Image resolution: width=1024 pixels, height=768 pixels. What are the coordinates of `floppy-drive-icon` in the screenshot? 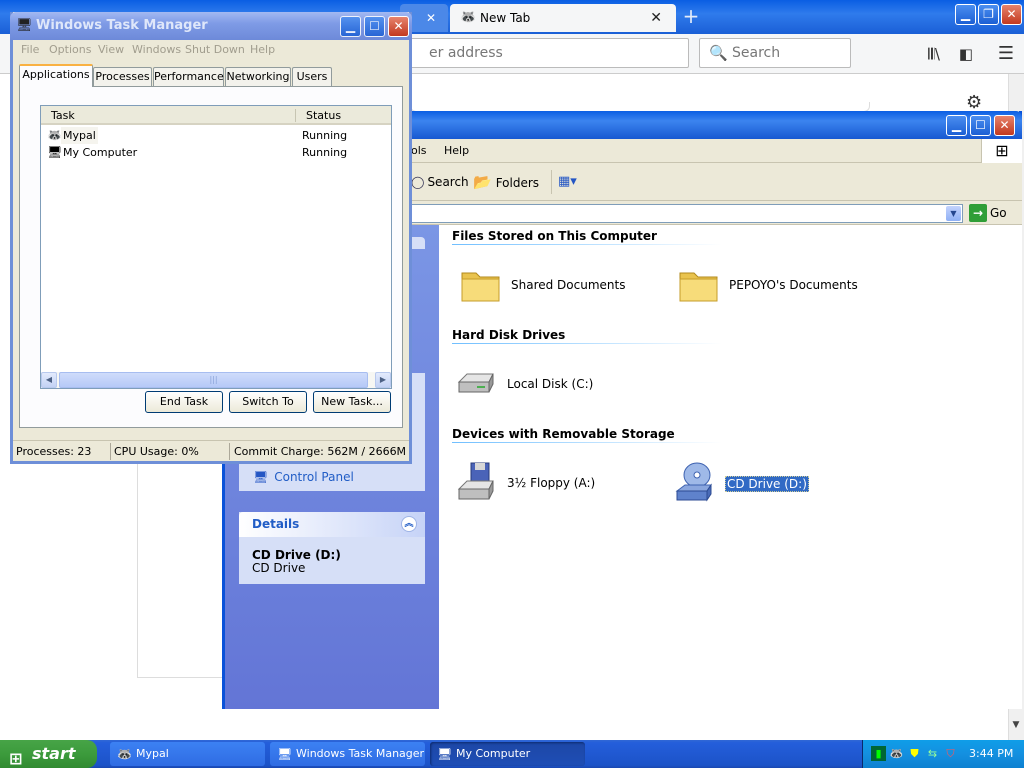 It's located at (475, 481).